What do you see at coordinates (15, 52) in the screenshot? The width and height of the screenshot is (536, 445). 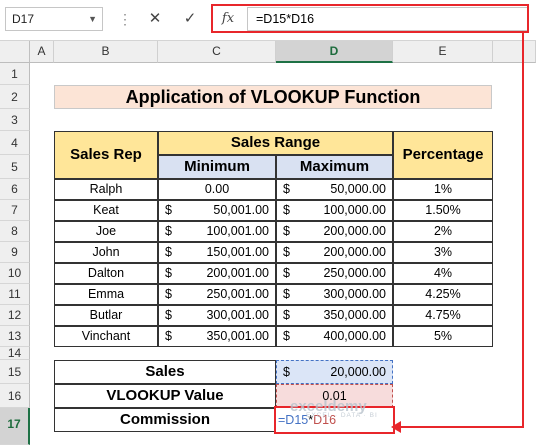 I see `select-all-corner` at bounding box center [15, 52].